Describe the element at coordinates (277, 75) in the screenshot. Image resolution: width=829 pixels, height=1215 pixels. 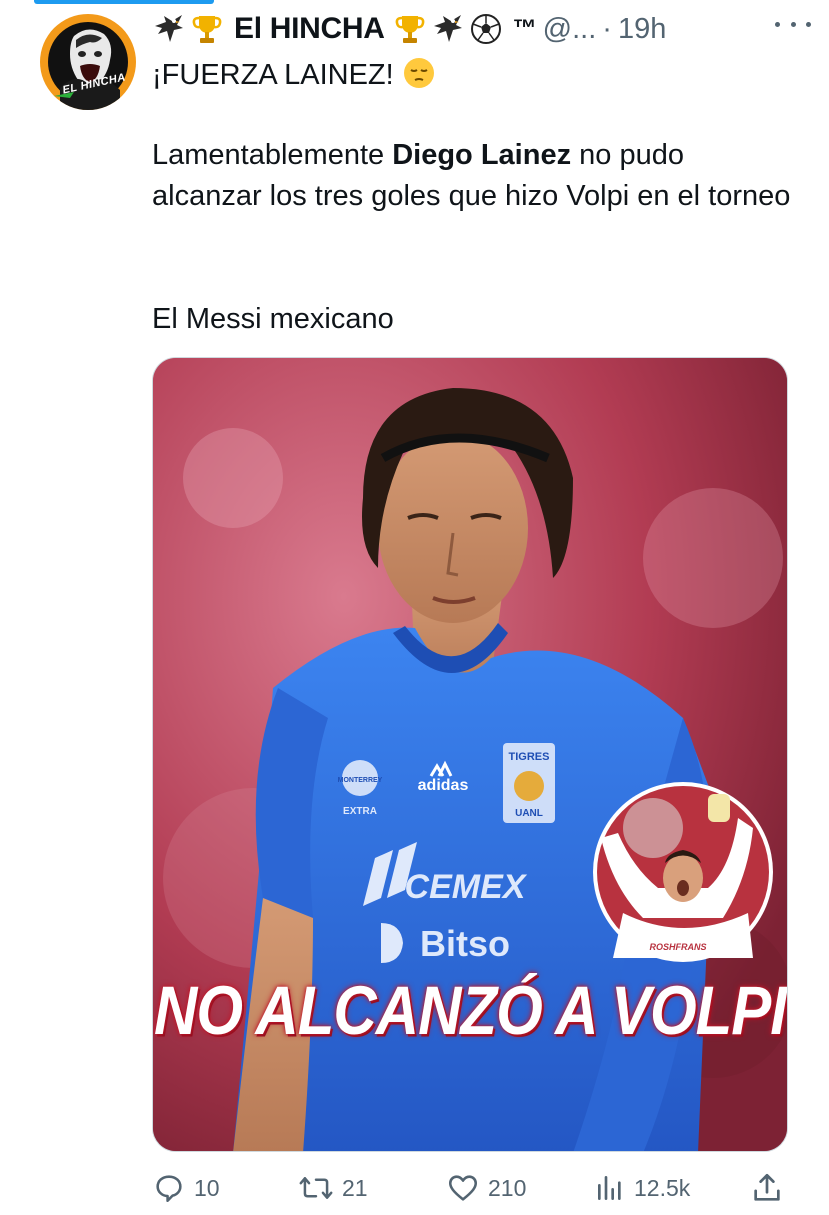
I see `tweet-headline: ¡FUERZA LAINEZ!` at that location.